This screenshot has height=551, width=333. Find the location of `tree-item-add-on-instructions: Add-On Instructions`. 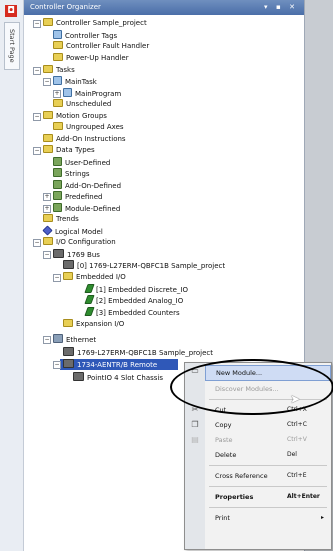

tree-item-add-on-instructions: Add-On Instructions is located at coordinates (84, 139).